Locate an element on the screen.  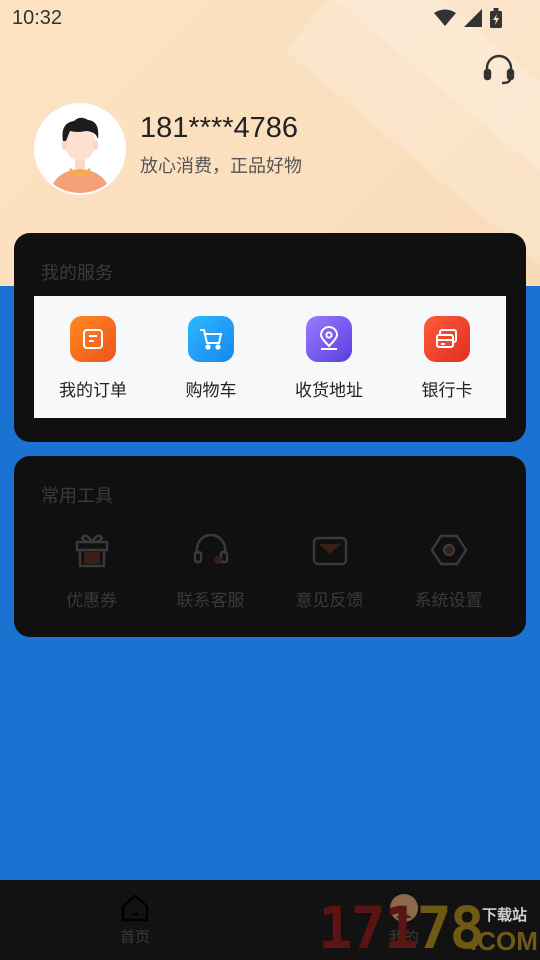
status-icons is located at coordinates (468, 18).